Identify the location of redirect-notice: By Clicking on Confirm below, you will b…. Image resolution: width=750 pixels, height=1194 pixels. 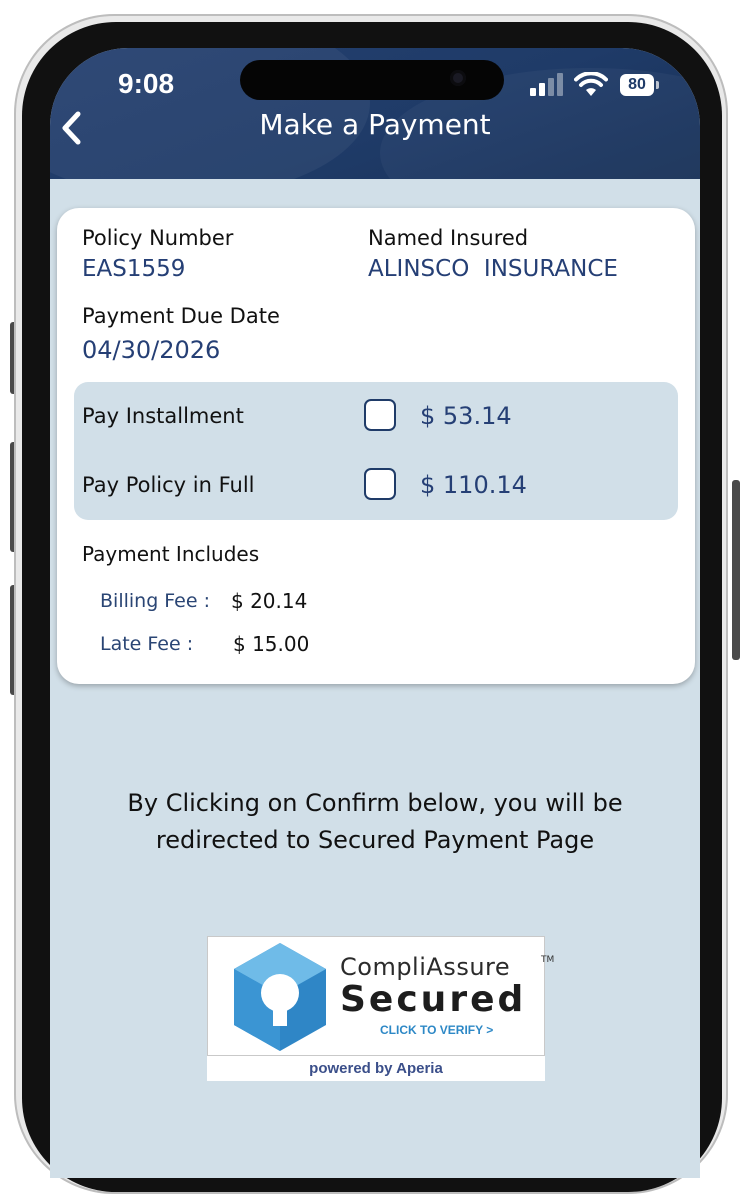
(375, 822).